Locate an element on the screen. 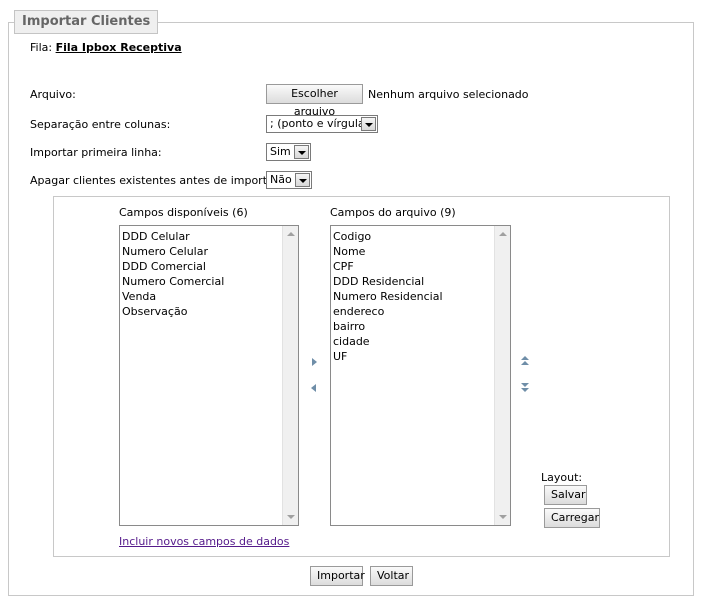 This screenshot has width=702, height=604. primeira-linha-select: Sim is located at coordinates (288, 152).